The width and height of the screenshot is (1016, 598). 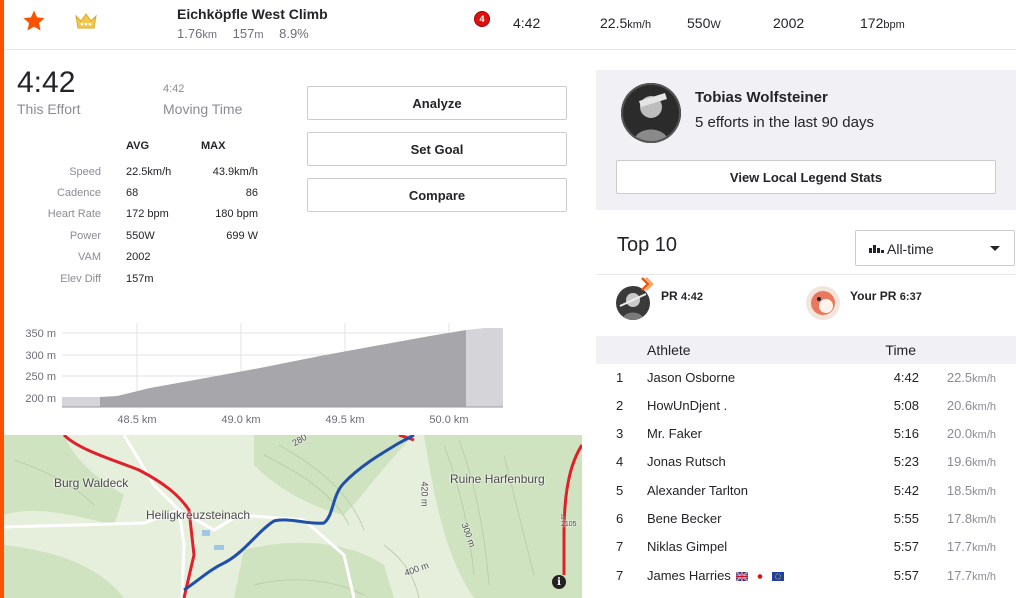 What do you see at coordinates (704, 23) in the screenshot?
I see `segment-power: 550W` at bounding box center [704, 23].